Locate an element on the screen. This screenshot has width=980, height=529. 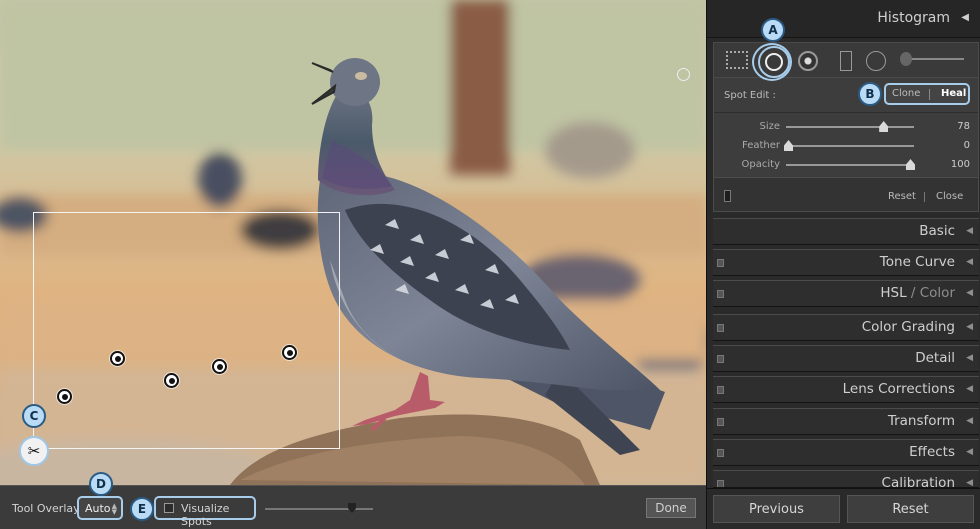
spot-edit-footer: Reset Close is located at coordinates (846, 195).